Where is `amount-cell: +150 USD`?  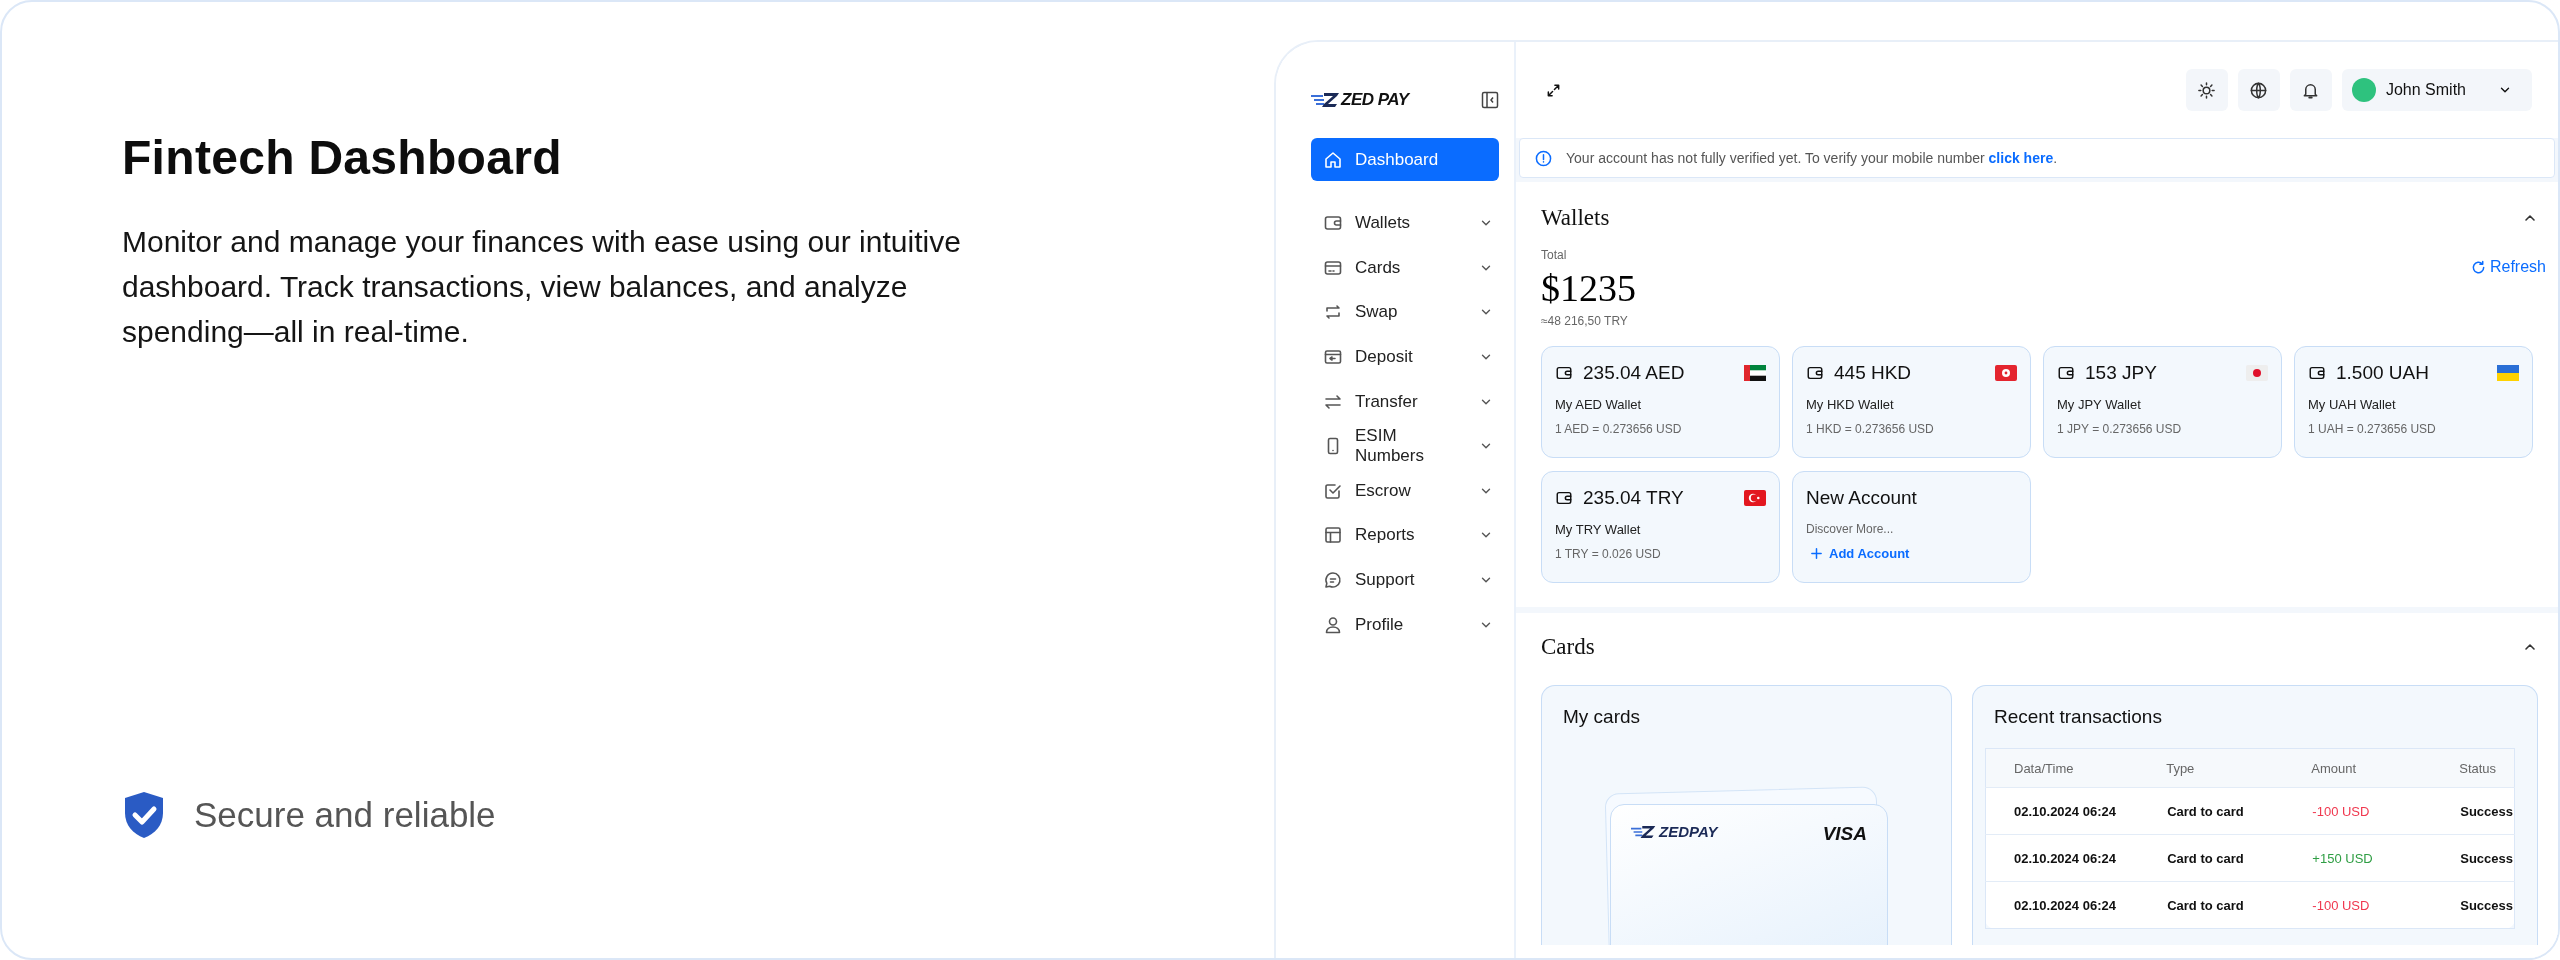
amount-cell: +150 USD is located at coordinates (2385, 858).